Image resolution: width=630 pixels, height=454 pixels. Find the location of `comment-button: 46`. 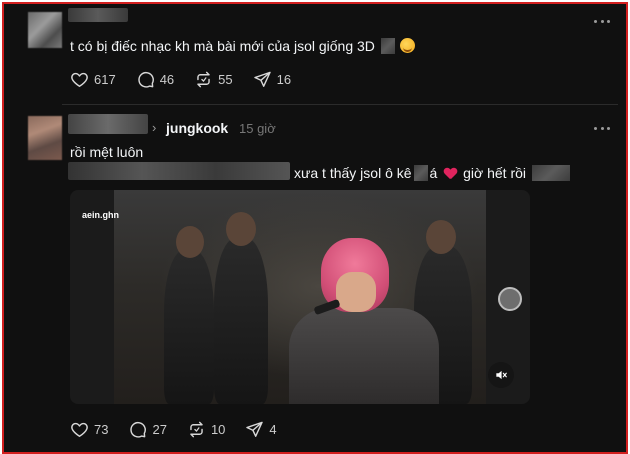

comment-button: 46 is located at coordinates (155, 79).